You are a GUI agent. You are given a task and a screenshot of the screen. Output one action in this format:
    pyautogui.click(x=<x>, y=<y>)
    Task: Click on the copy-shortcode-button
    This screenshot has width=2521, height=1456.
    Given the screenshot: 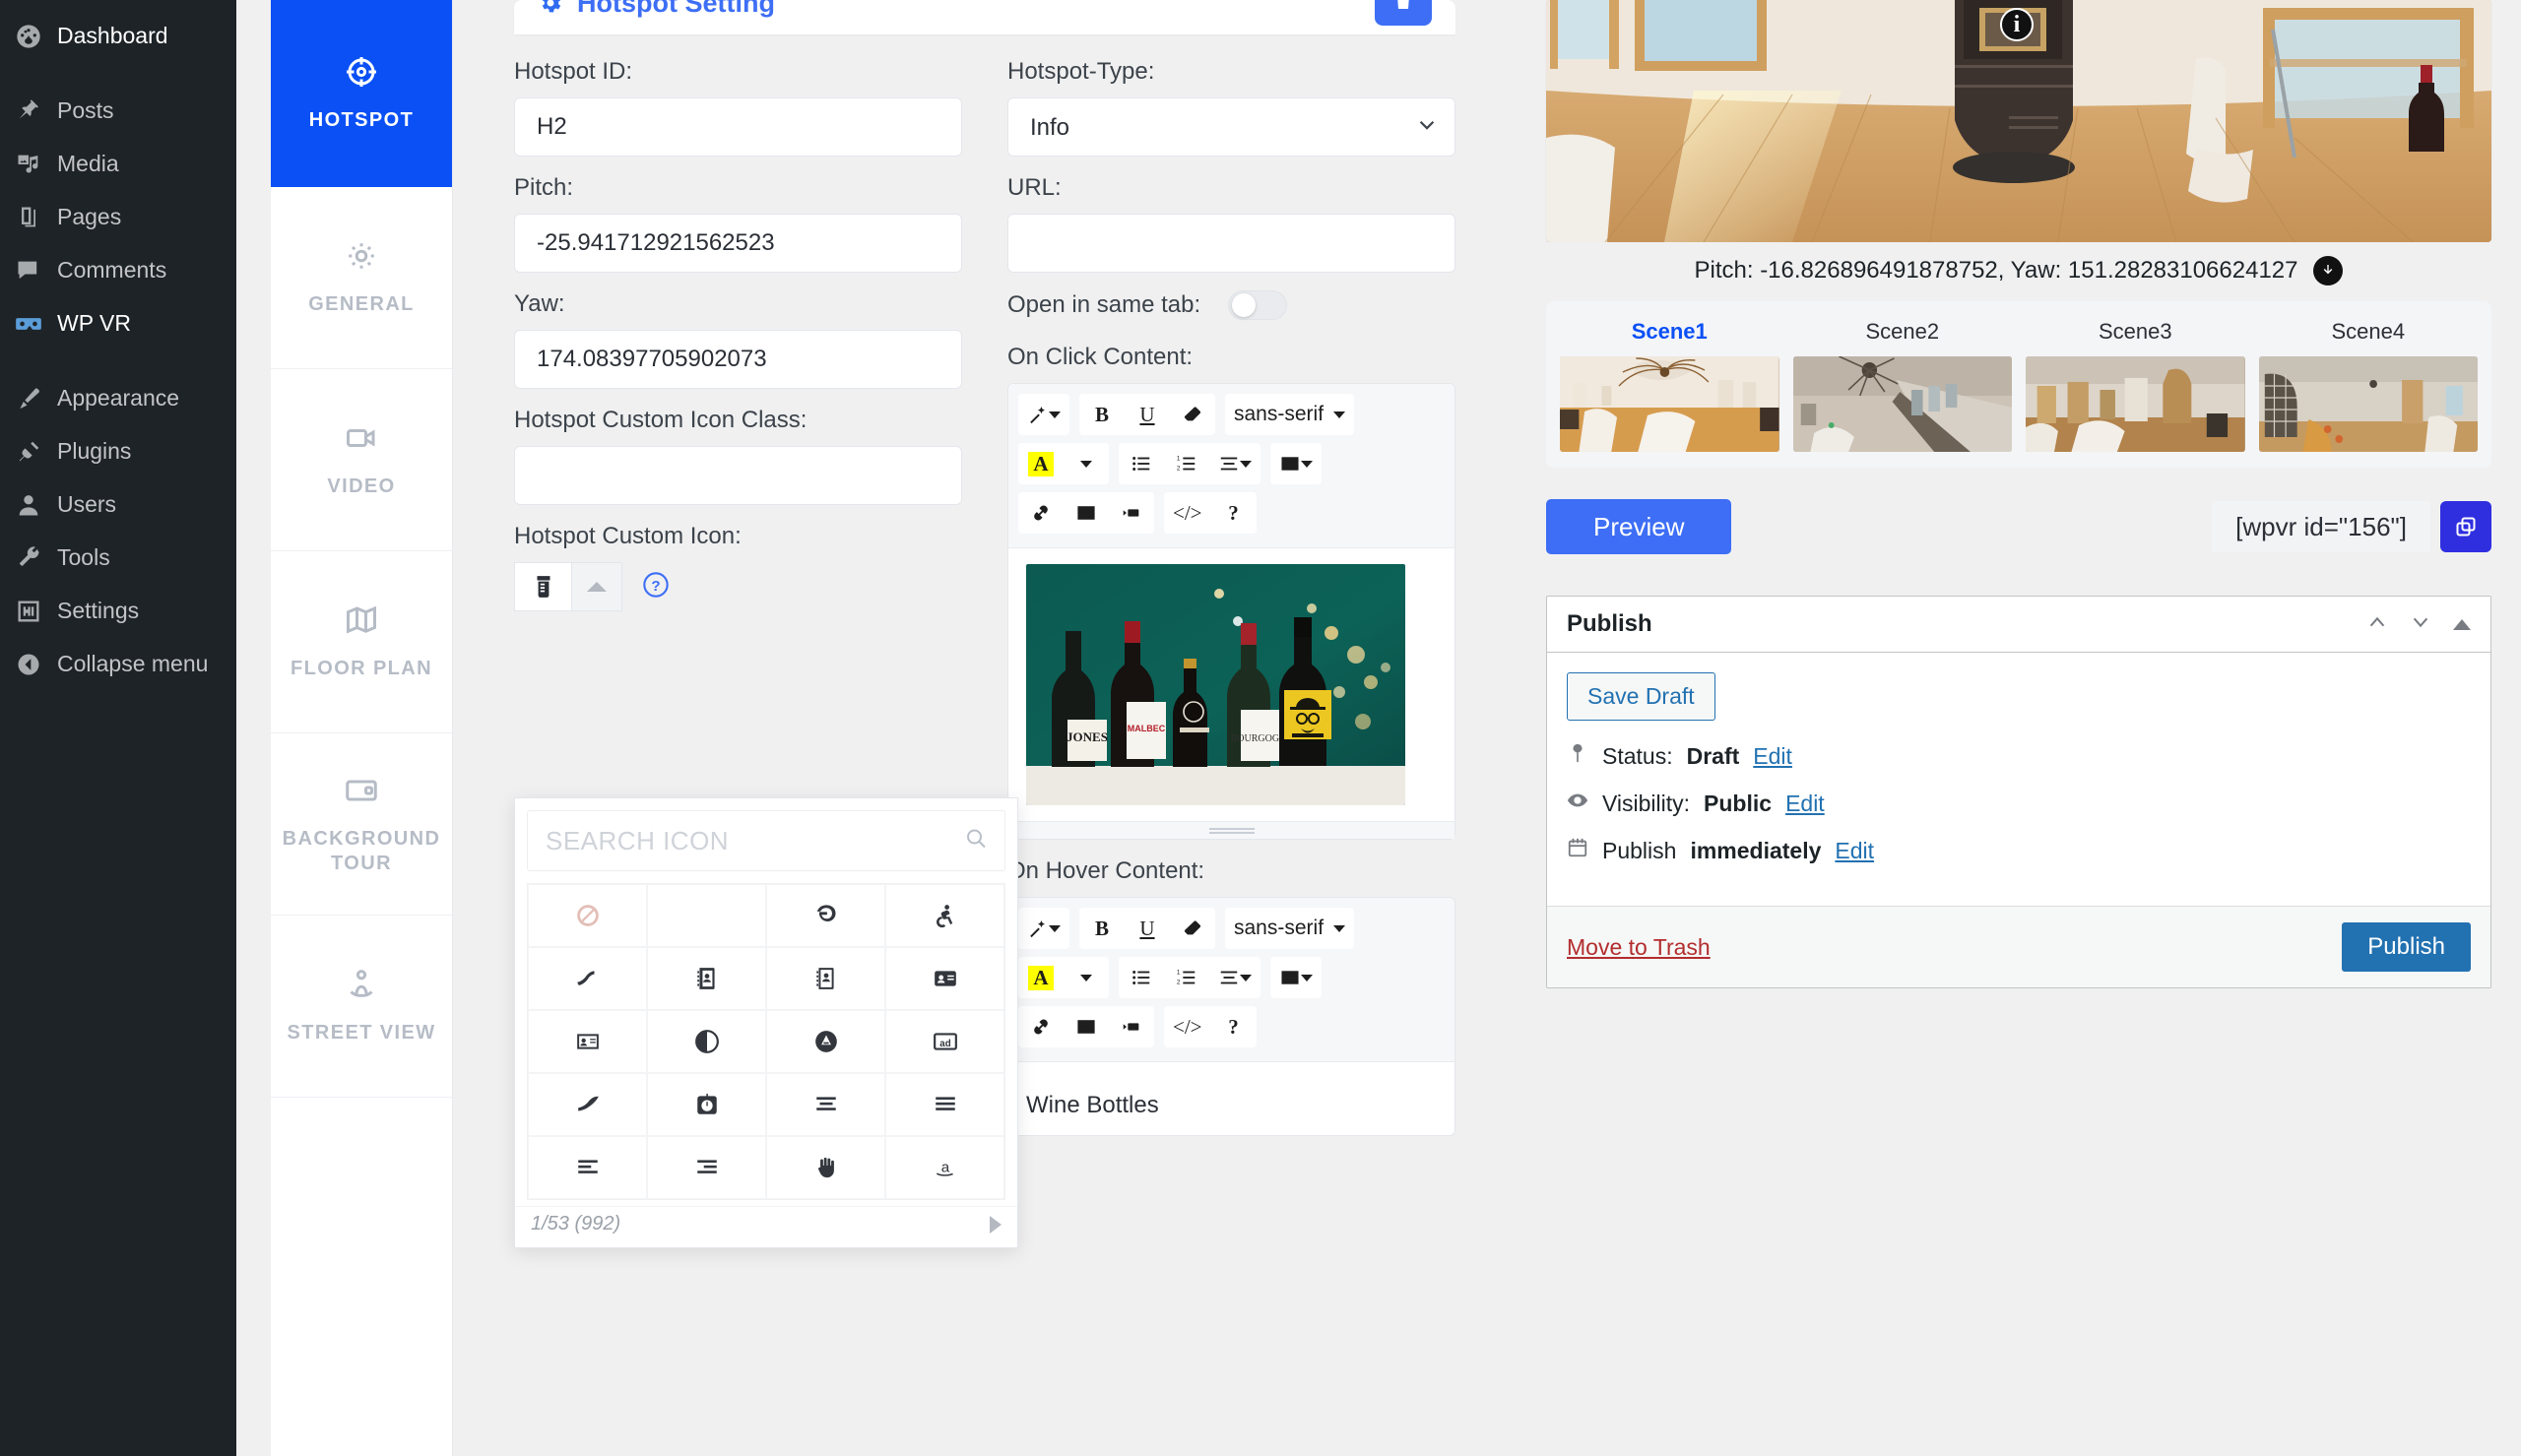 What is the action you would take?
    pyautogui.click(x=2465, y=526)
    